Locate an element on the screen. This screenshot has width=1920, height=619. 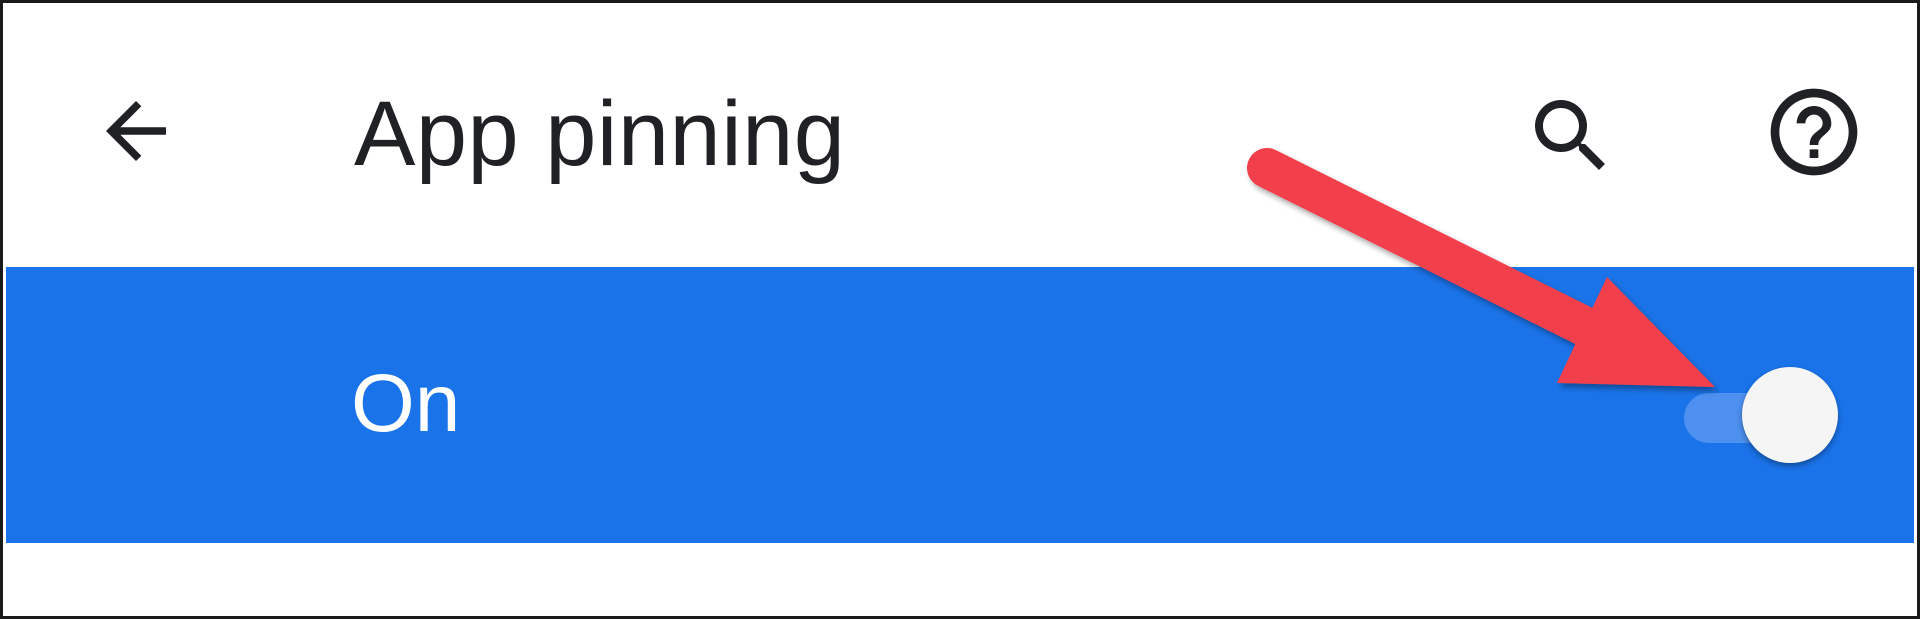
page-title: App pinning is located at coordinates (600, 134).